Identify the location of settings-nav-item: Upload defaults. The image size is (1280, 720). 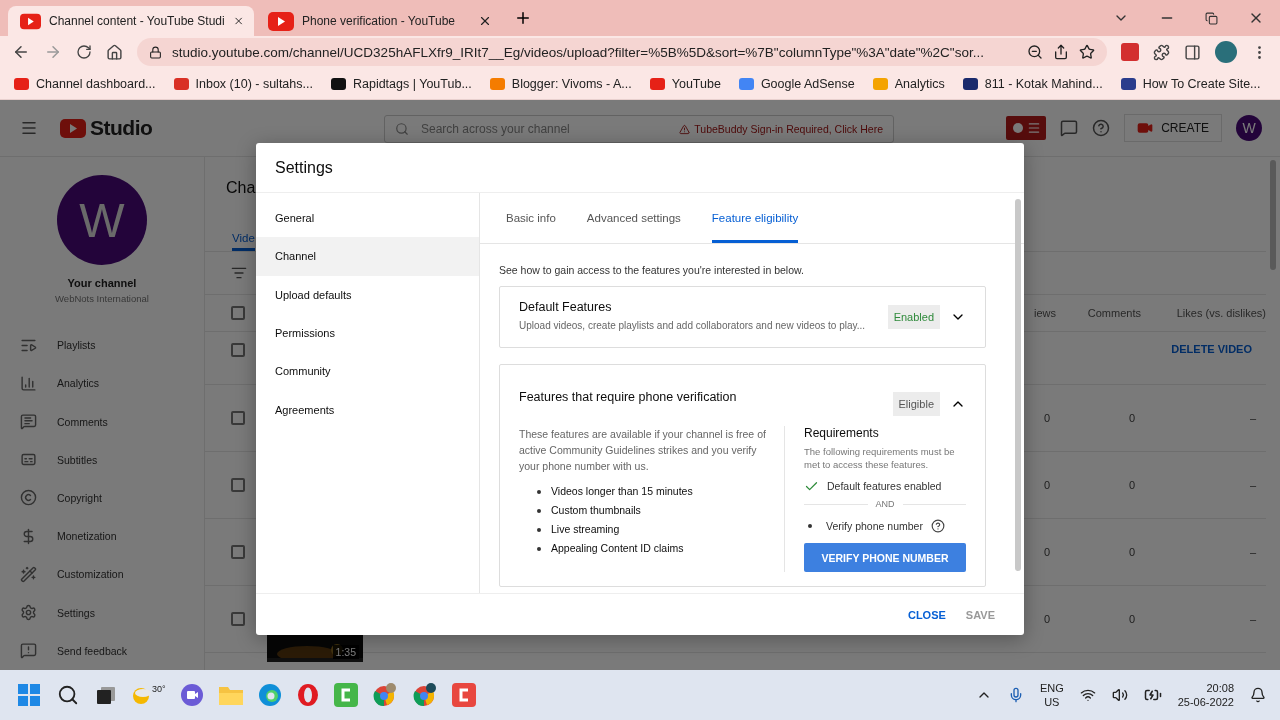
(367, 294).